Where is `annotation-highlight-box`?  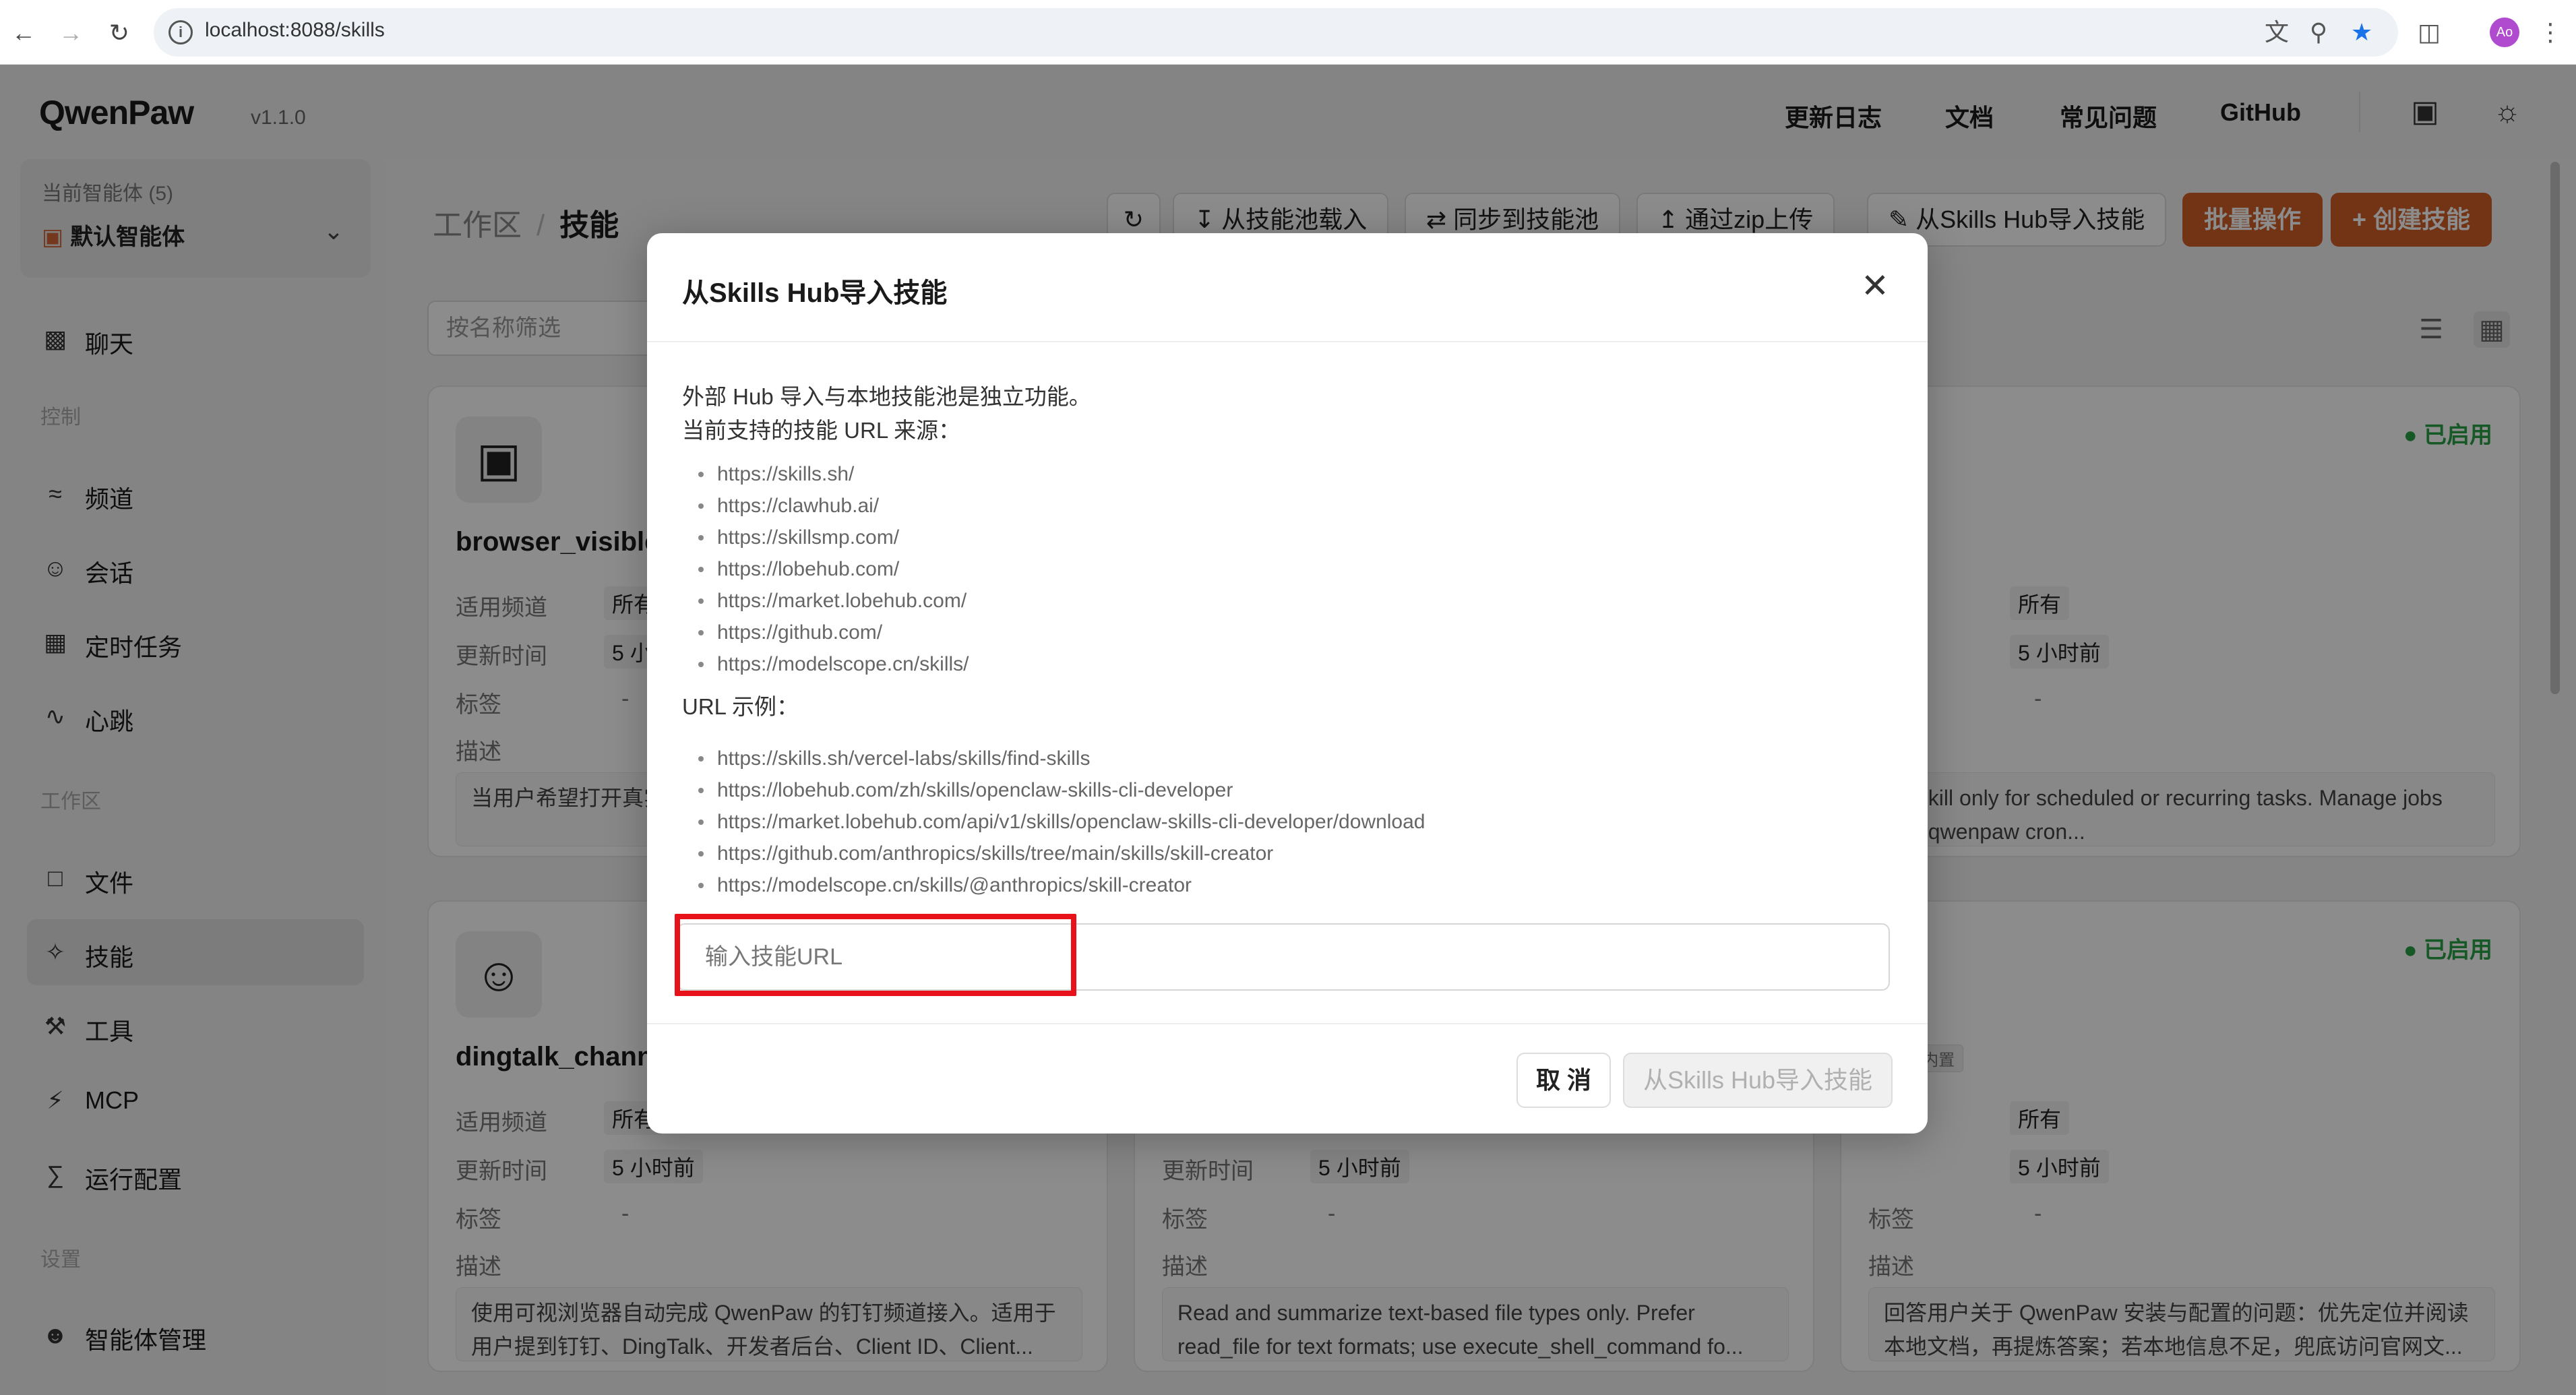
annotation-highlight-box is located at coordinates (876, 955).